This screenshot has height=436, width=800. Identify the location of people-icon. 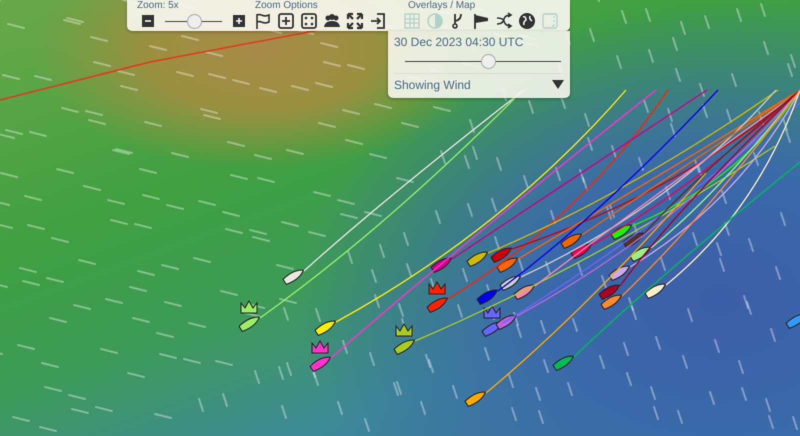
(332, 21).